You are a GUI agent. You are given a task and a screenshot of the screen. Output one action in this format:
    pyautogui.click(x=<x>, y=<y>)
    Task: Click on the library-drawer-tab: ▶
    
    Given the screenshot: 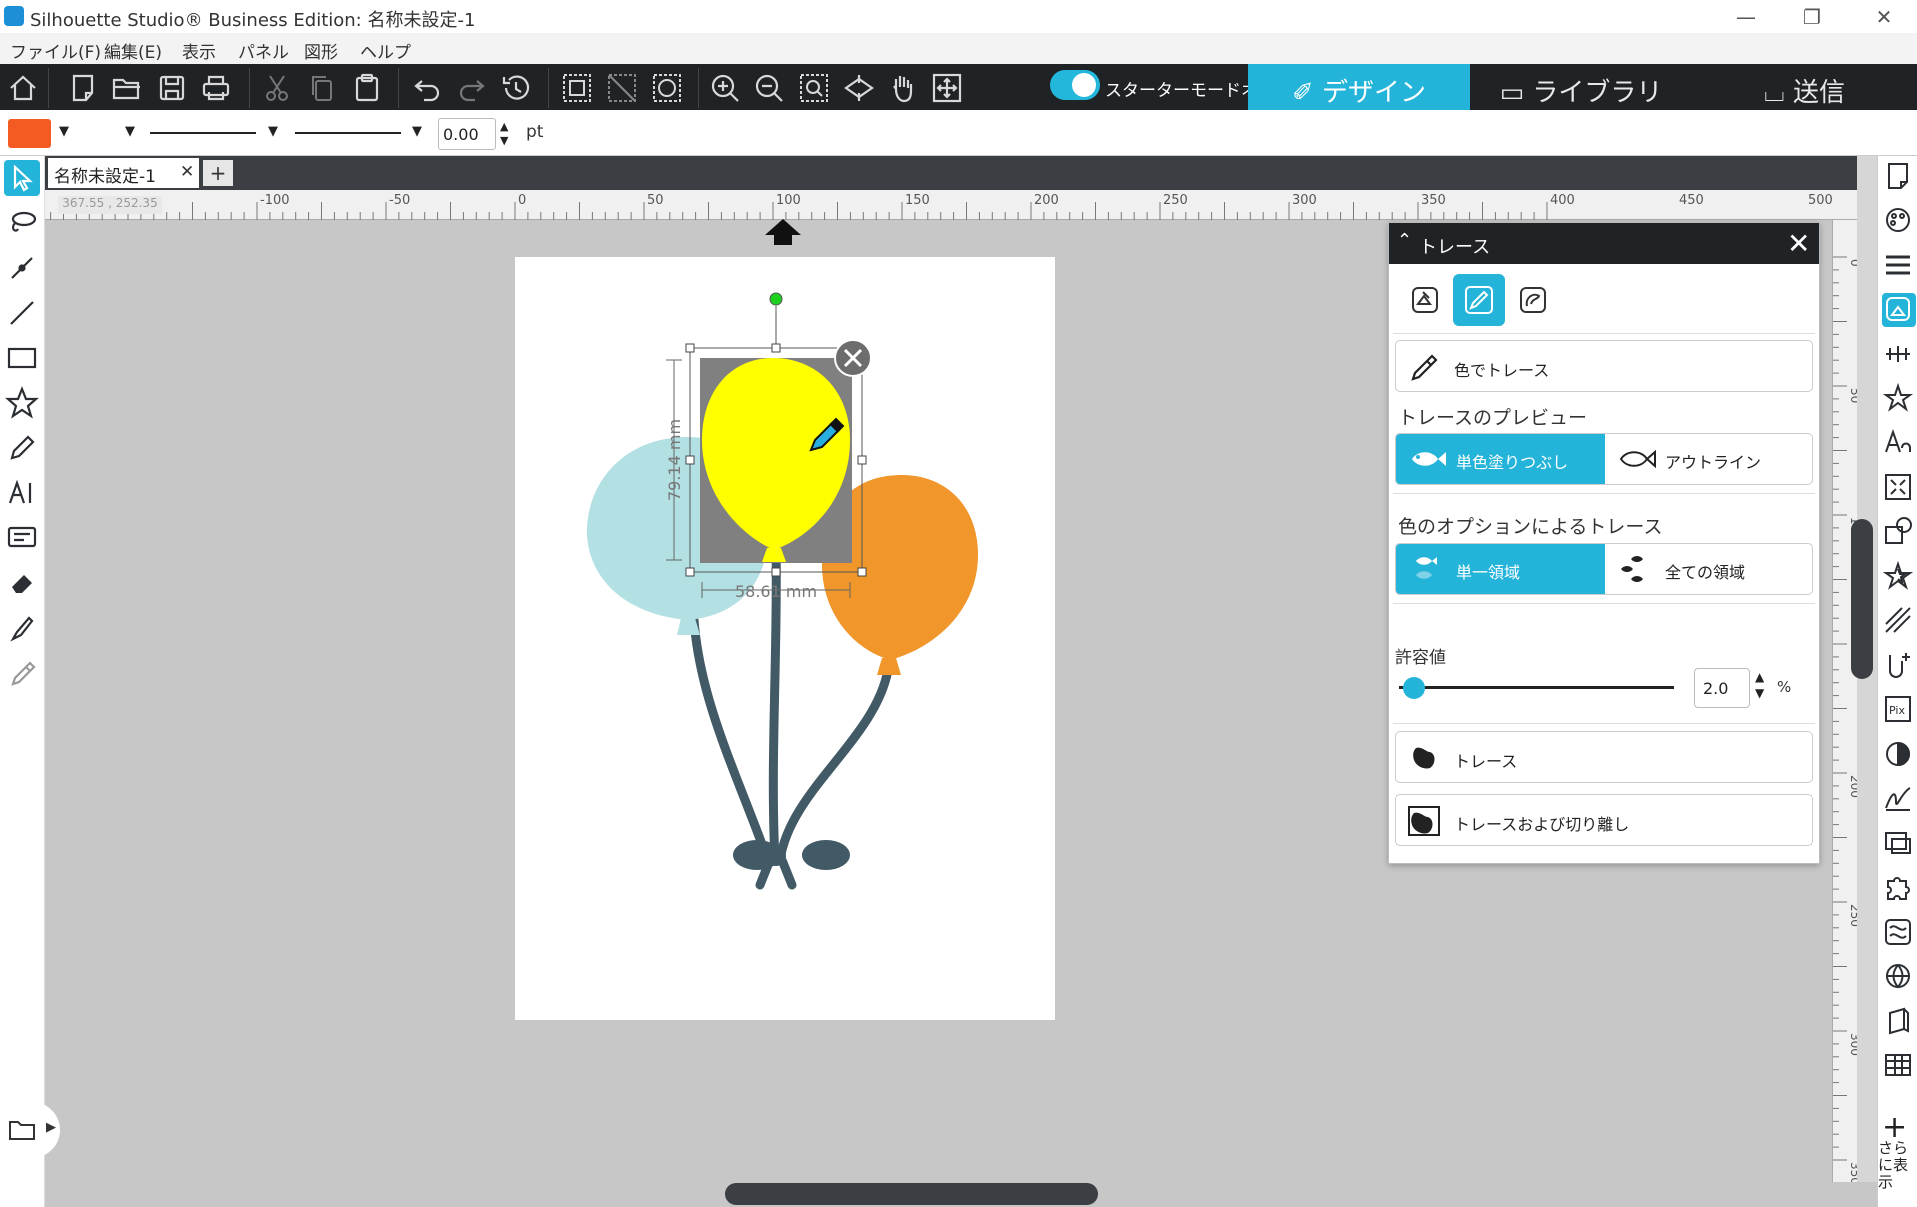 What is the action you would take?
    pyautogui.click(x=30, y=1130)
    